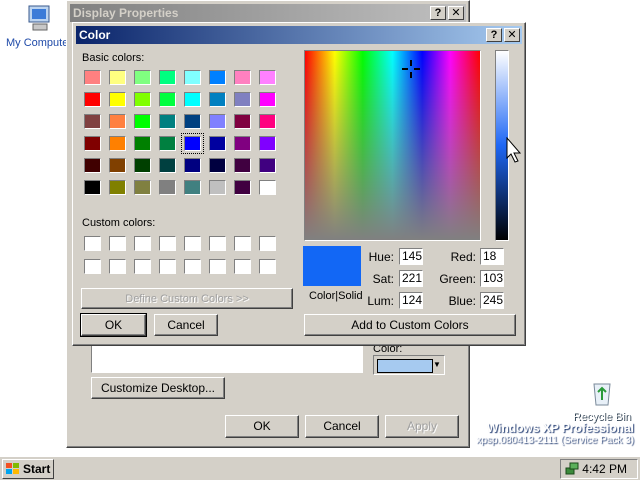 The height and width of the screenshot is (480, 640). Describe the element at coordinates (462, 301) in the screenshot. I see `blue-label: Blue:` at that location.